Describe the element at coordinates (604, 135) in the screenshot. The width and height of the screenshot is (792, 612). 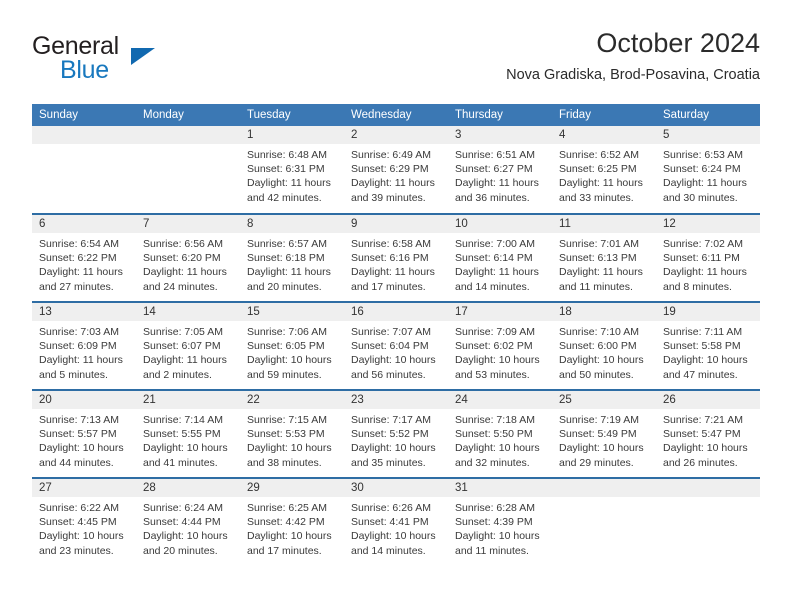
I see `day-number: 4` at that location.